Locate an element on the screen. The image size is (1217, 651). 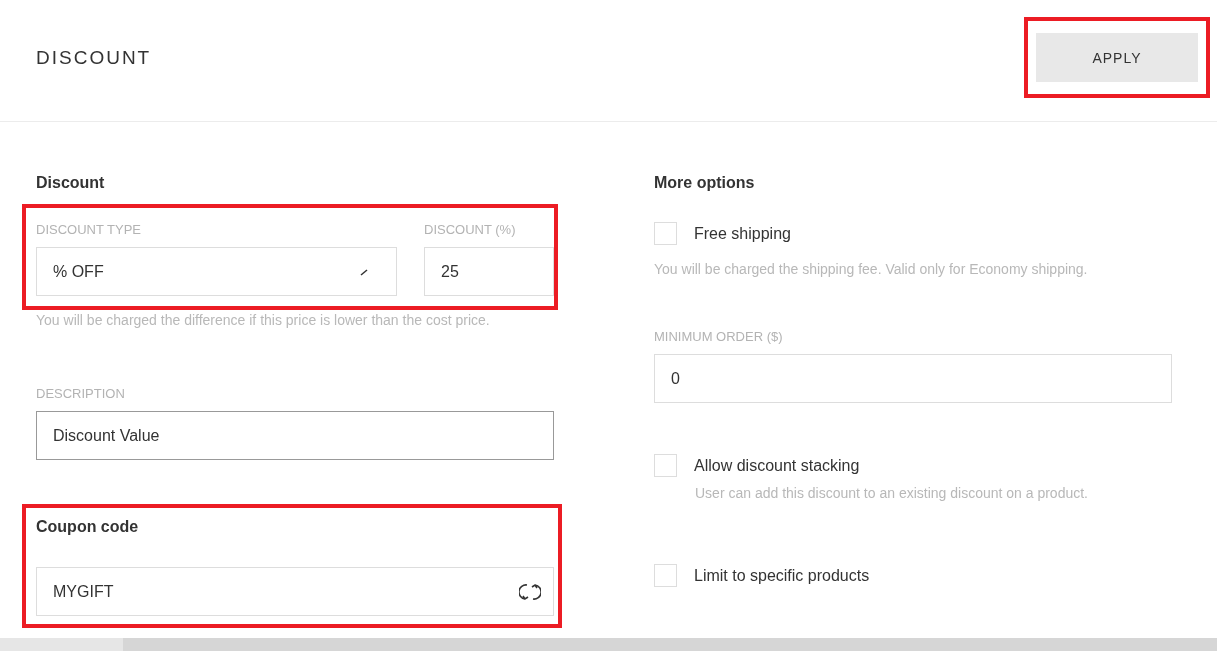
help-text: You will be charged the shipping fee. Valid only for Economy shipping. is located at coordinates (871, 269).